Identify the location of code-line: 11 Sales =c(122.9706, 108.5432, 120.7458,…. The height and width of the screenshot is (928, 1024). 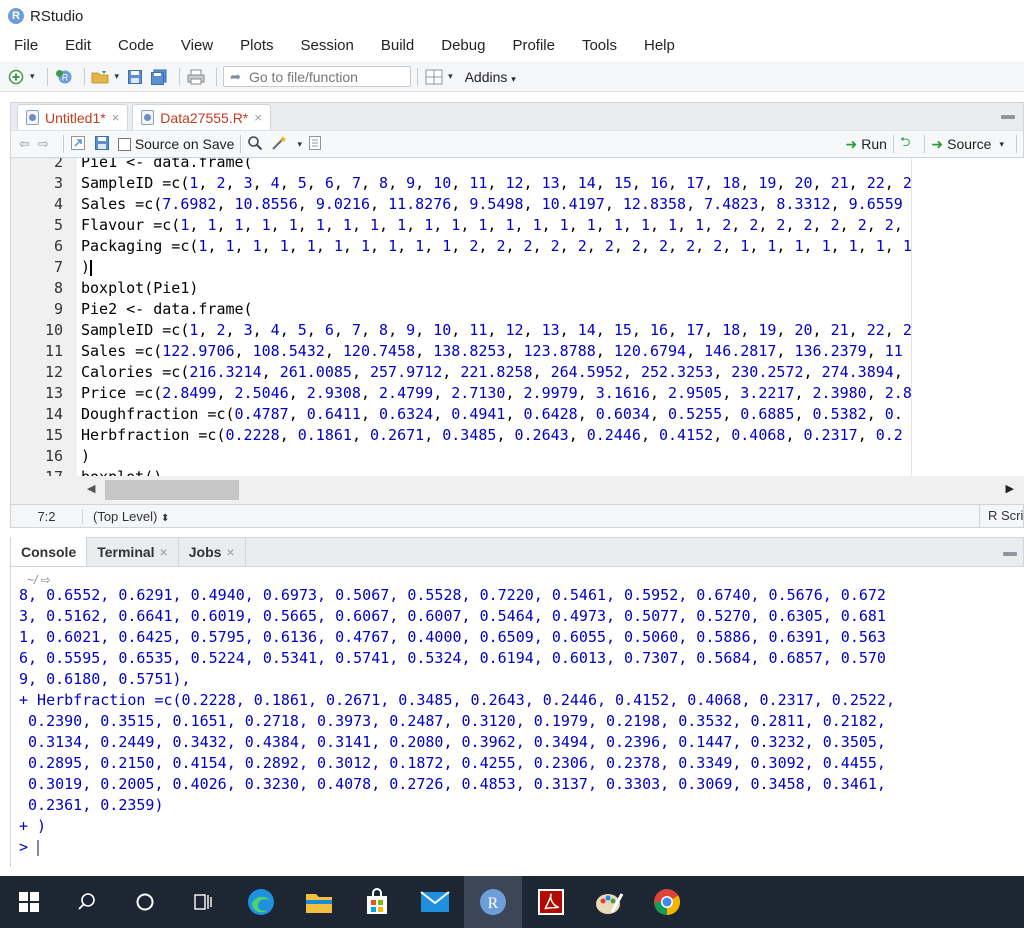
(517, 351).